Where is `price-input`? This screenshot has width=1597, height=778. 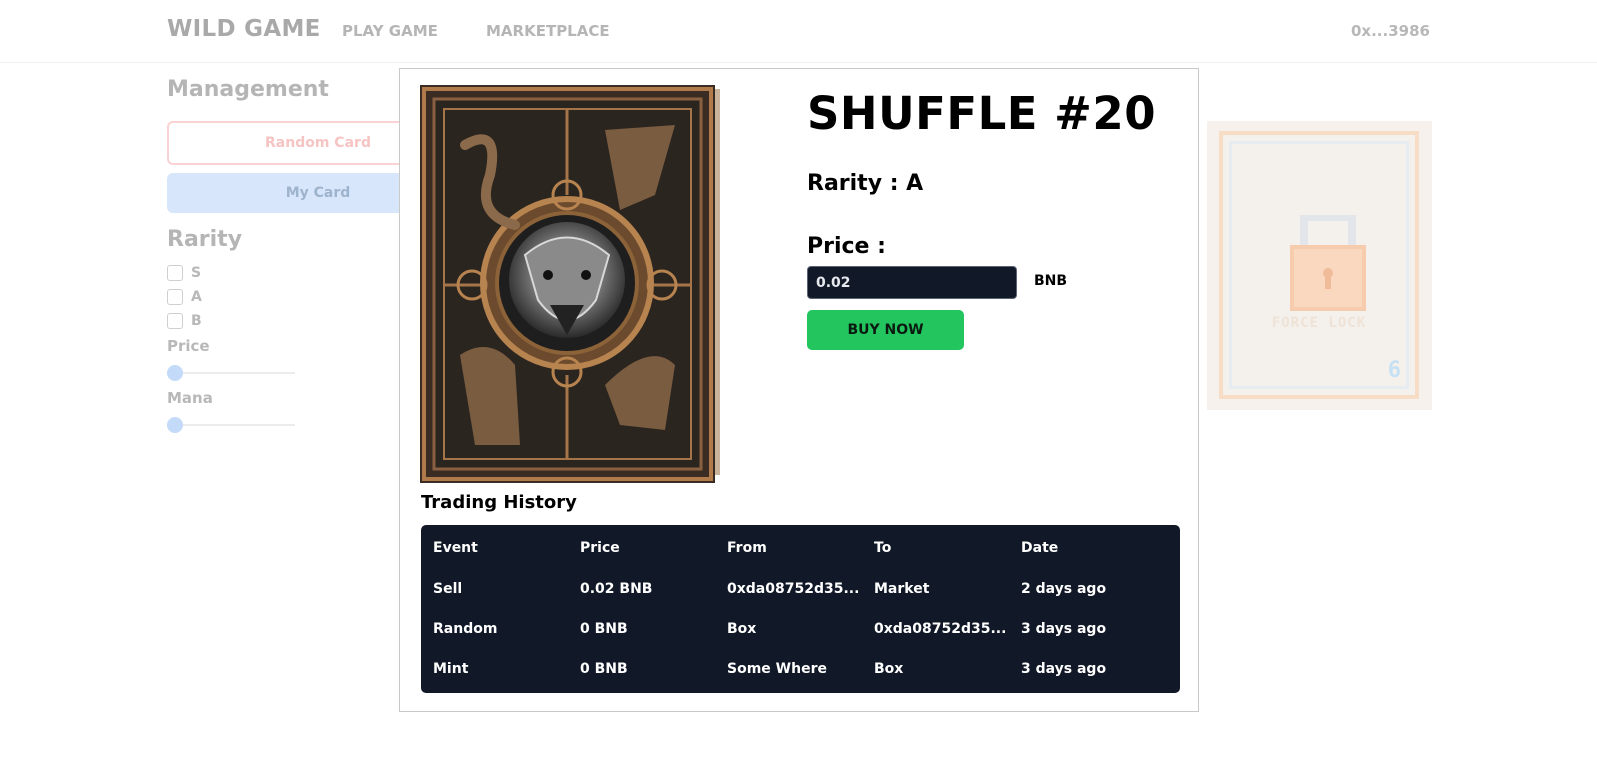
price-input is located at coordinates (912, 282).